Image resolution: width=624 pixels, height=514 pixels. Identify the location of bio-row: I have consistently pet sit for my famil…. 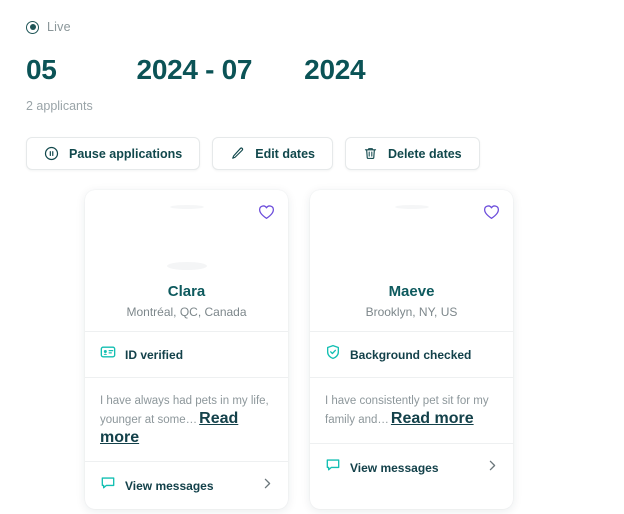
(411, 410).